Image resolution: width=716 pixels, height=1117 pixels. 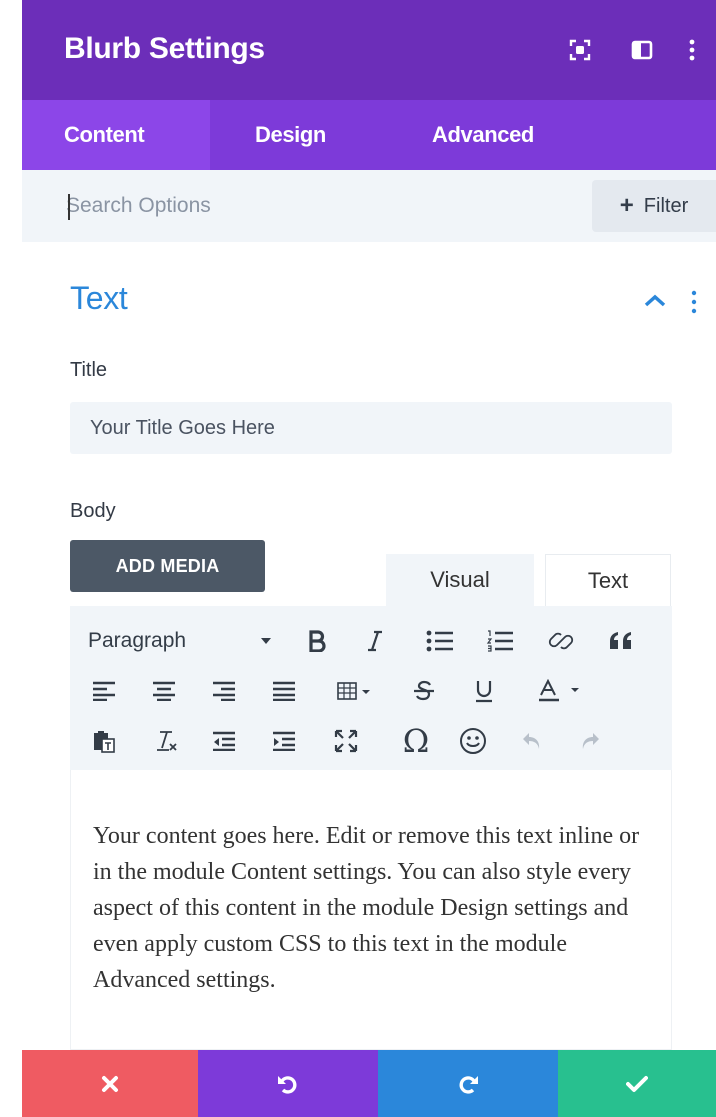 I want to click on format-select-value: Paragraph, so click(x=137, y=640).